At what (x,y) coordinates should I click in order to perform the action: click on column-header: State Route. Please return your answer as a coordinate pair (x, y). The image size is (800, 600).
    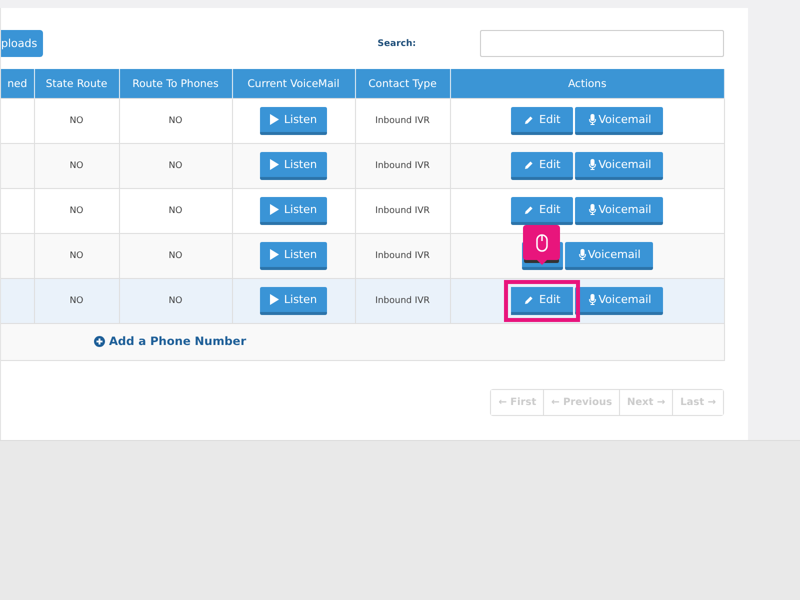
    Looking at the image, I should click on (76, 83).